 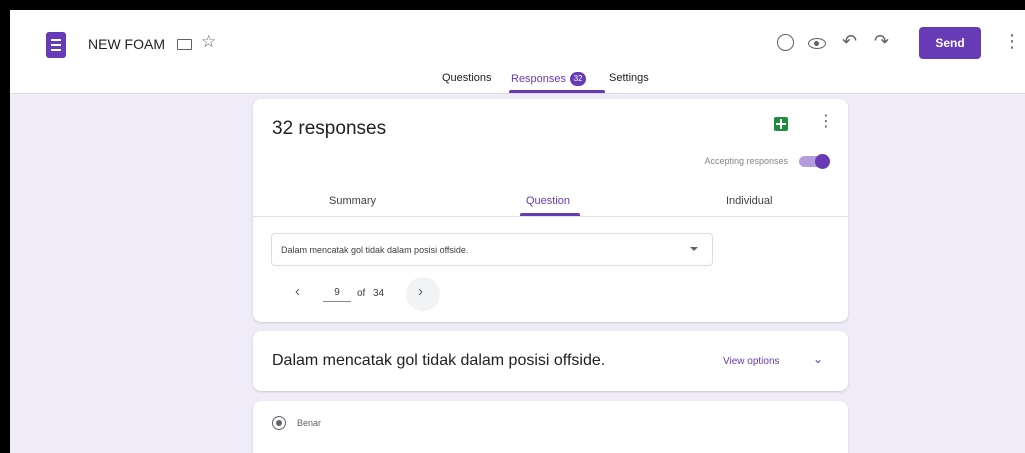 I want to click on question-pager: ‹ 9 of 34 ›, so click(x=363, y=294).